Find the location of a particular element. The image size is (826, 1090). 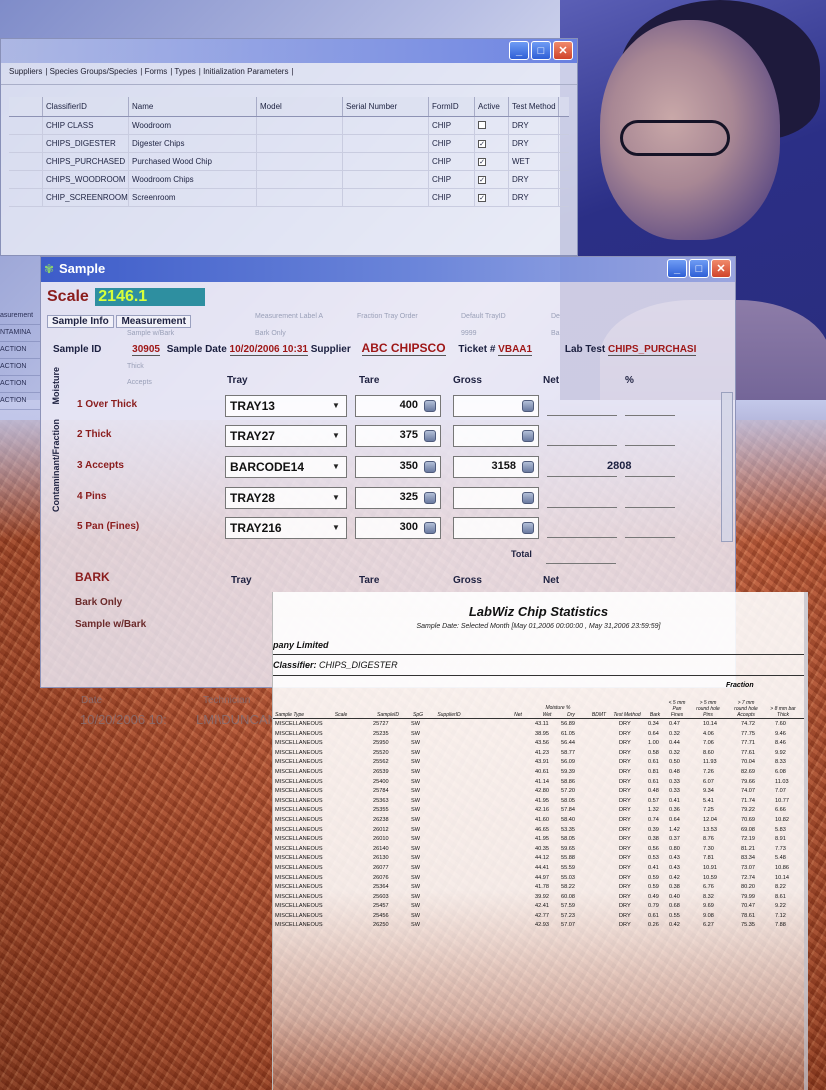

tab-species: Species Groups/Species is located at coordinates (94, 71).